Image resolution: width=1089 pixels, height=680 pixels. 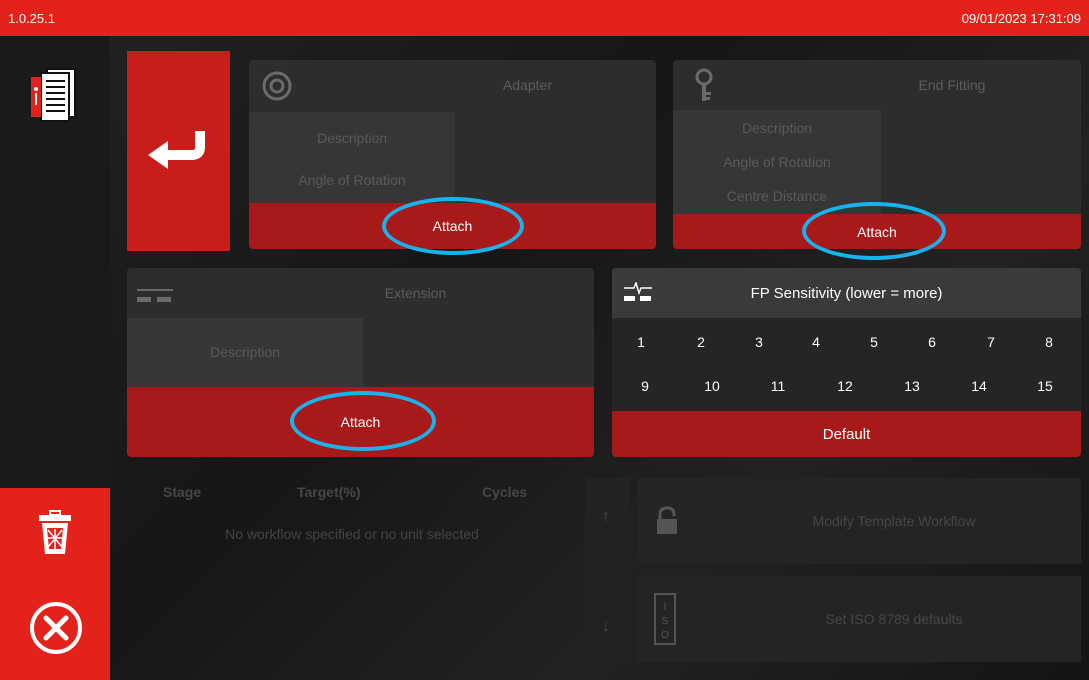 I want to click on close-icon, so click(x=56, y=628).